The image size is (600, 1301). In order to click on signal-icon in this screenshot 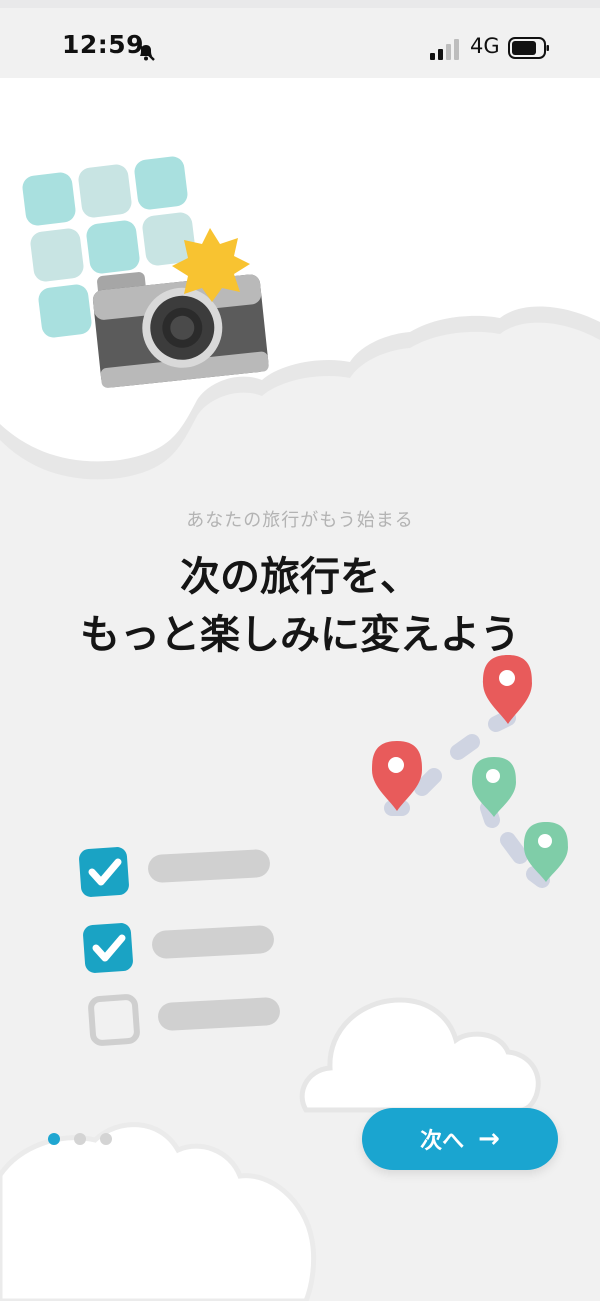, I will do `click(444, 49)`.